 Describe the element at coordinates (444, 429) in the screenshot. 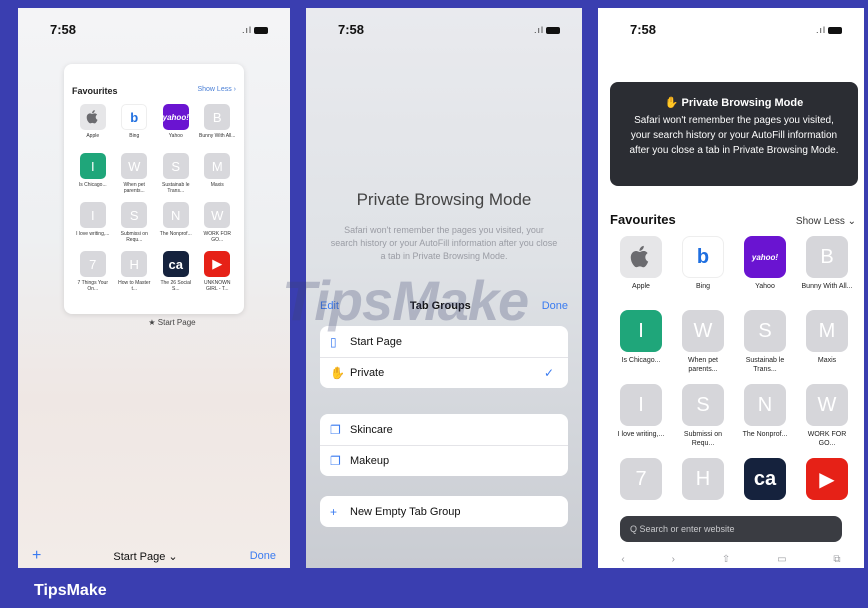

I see `tab-group-skincare: ❐ Skincare` at that location.